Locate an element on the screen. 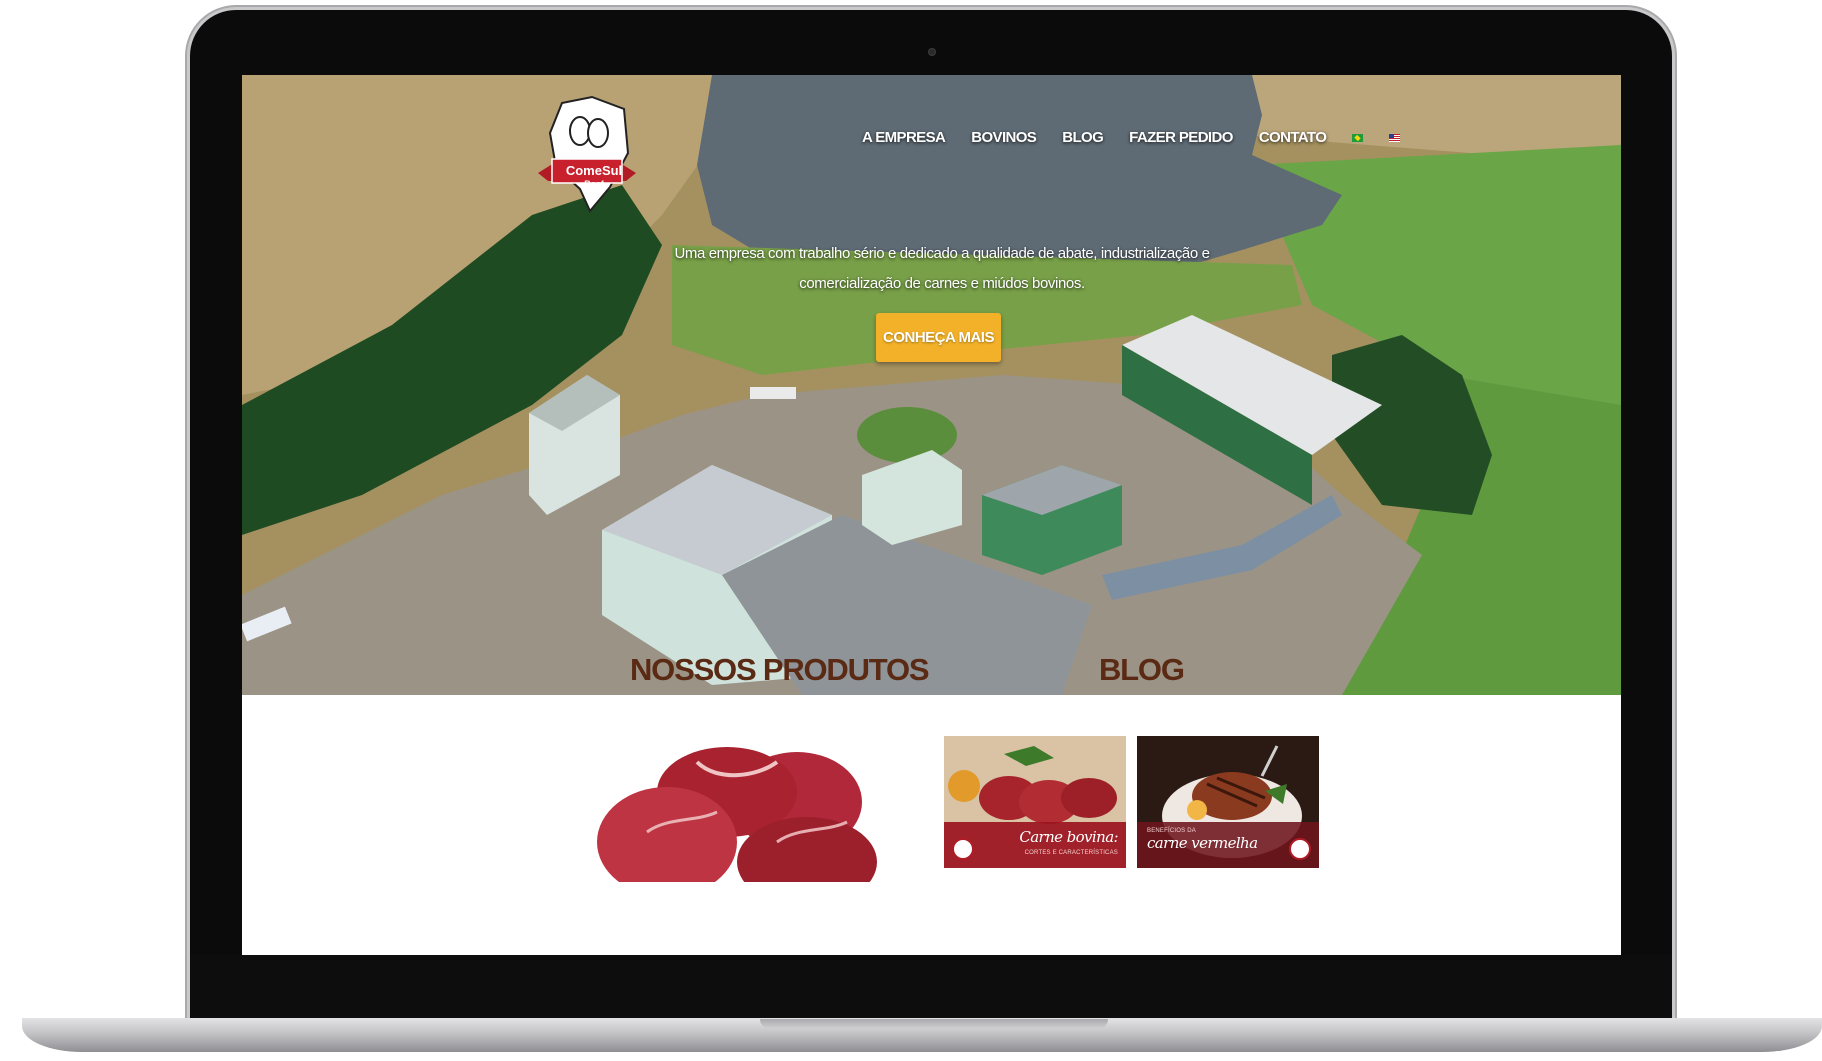 This screenshot has width=1822, height=1061. products-heading: NOSSOS PRODUTOS is located at coordinates (780, 669).